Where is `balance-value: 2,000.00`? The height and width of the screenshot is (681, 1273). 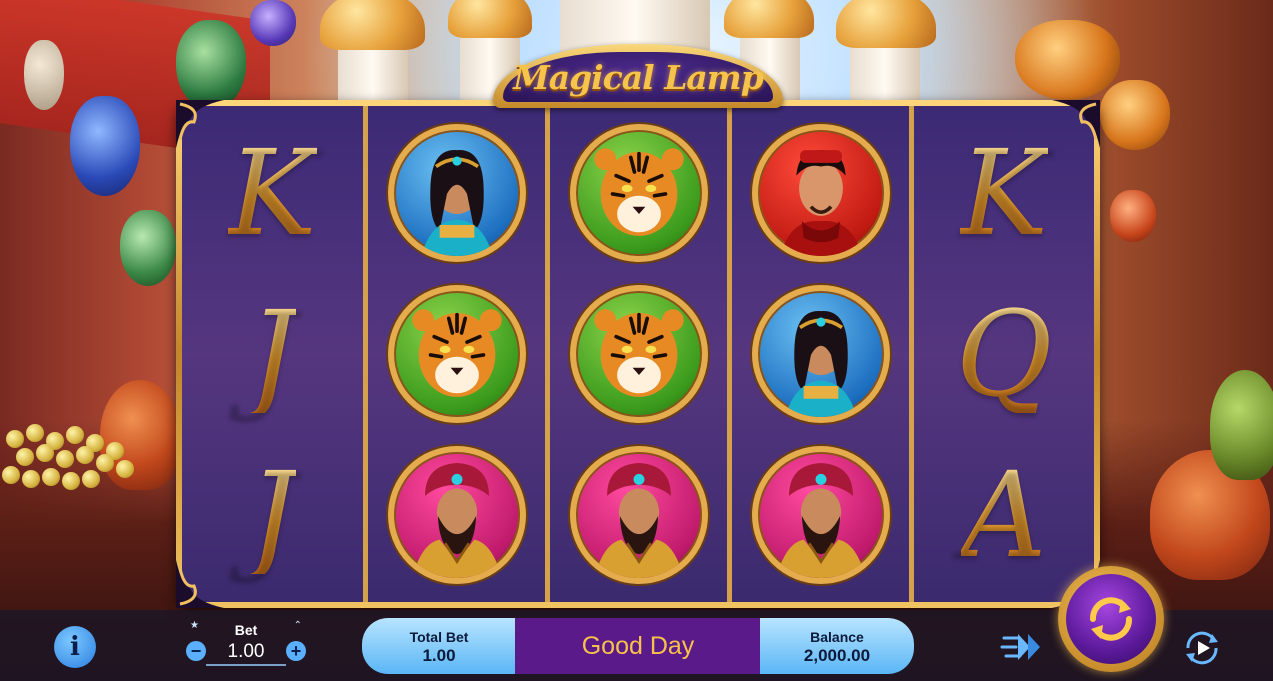 balance-value: 2,000.00 is located at coordinates (837, 655).